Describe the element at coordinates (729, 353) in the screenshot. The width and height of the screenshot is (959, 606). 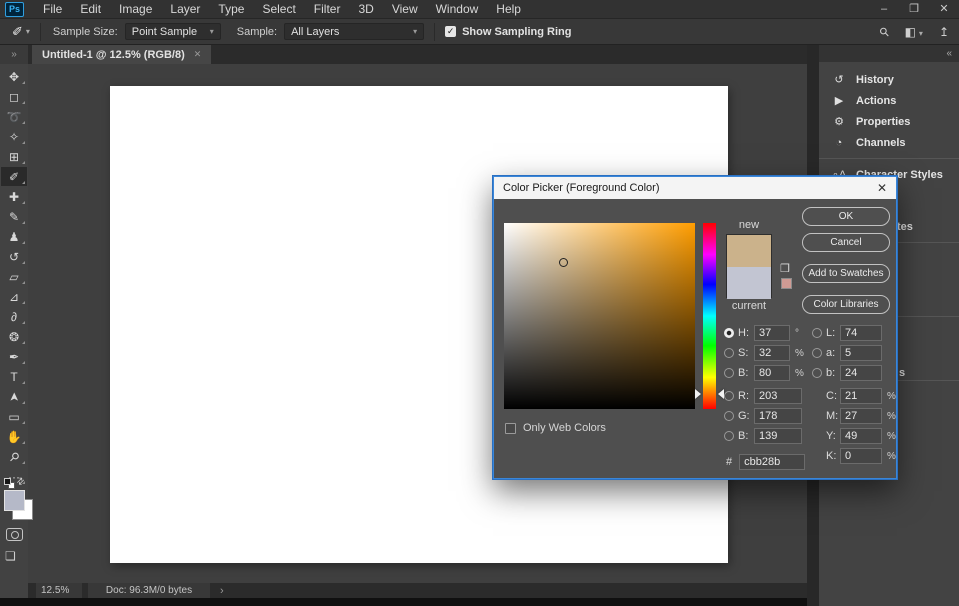
I see `radio-s` at that location.